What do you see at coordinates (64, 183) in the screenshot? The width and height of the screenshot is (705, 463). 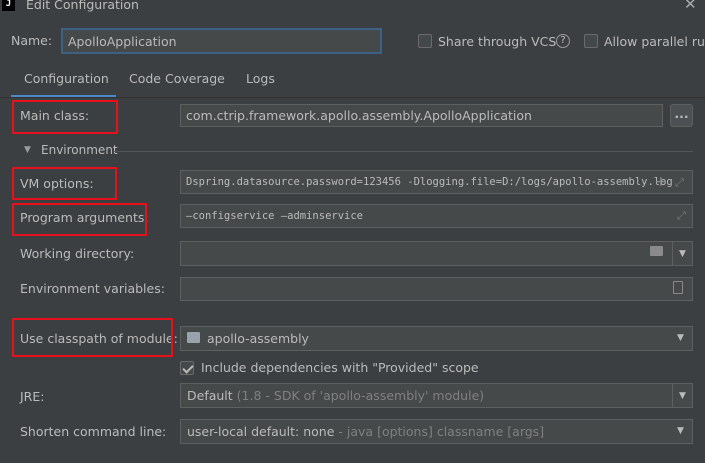 I see `highlight-box-vm-options` at bounding box center [64, 183].